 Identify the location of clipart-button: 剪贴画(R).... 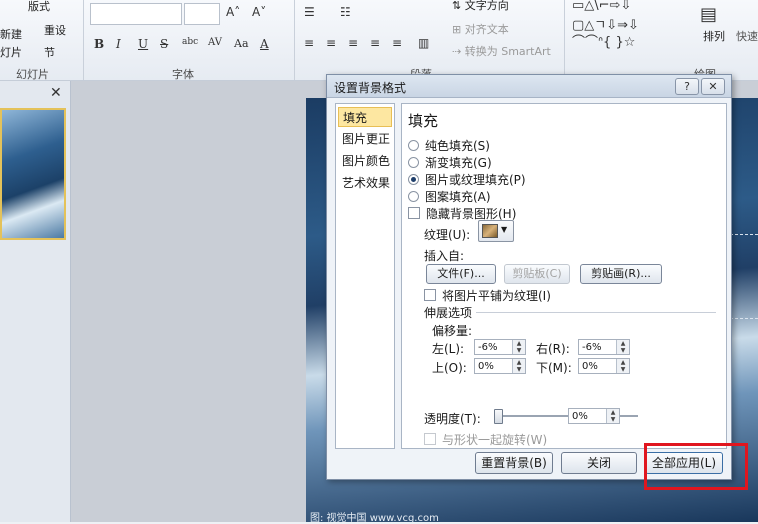
(621, 274).